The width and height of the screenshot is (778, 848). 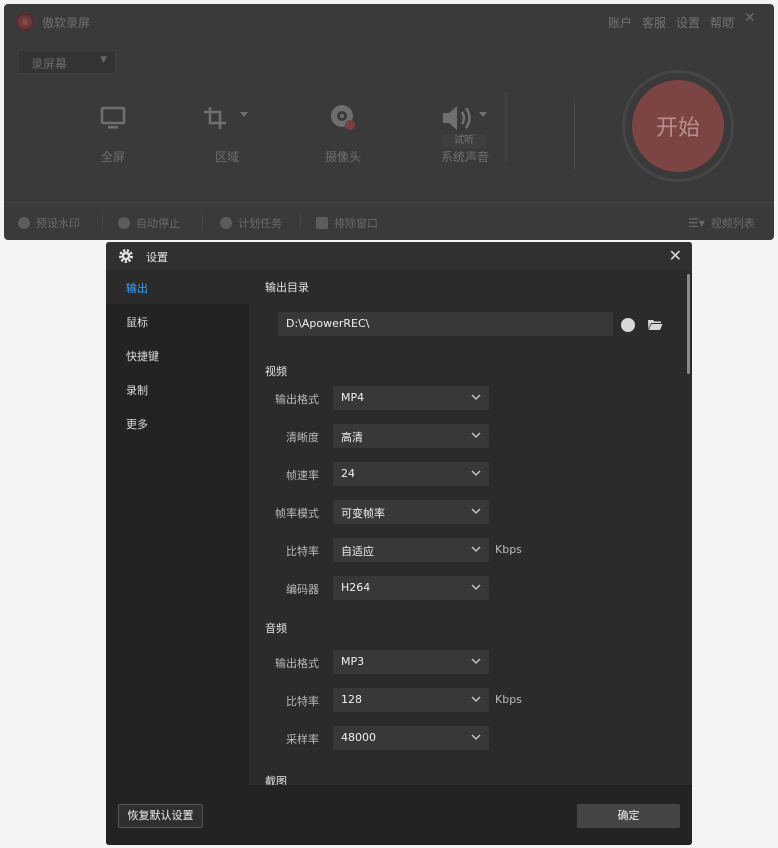 What do you see at coordinates (389, 221) in the screenshot?
I see `main-bottom-toolbar: 预设水印 自动停止 计划任务 排除窗口 ☰▾ 视频列表` at bounding box center [389, 221].